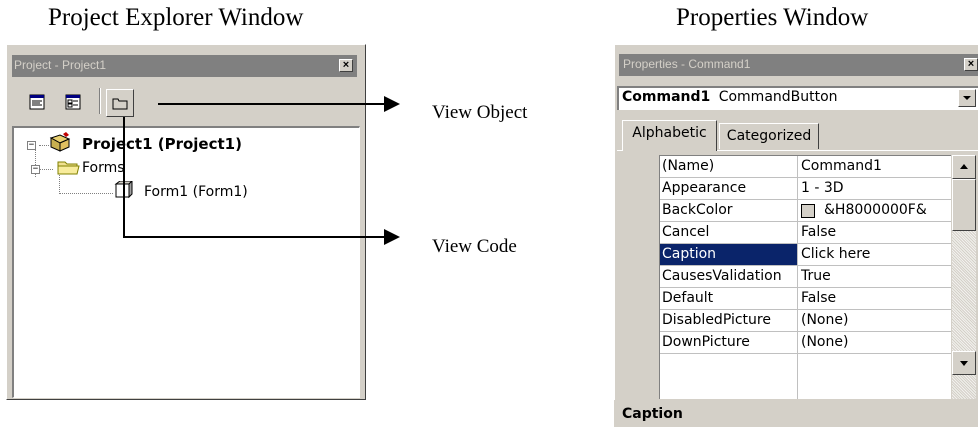  I want to click on collapse-project-toggle: −, so click(31, 145).